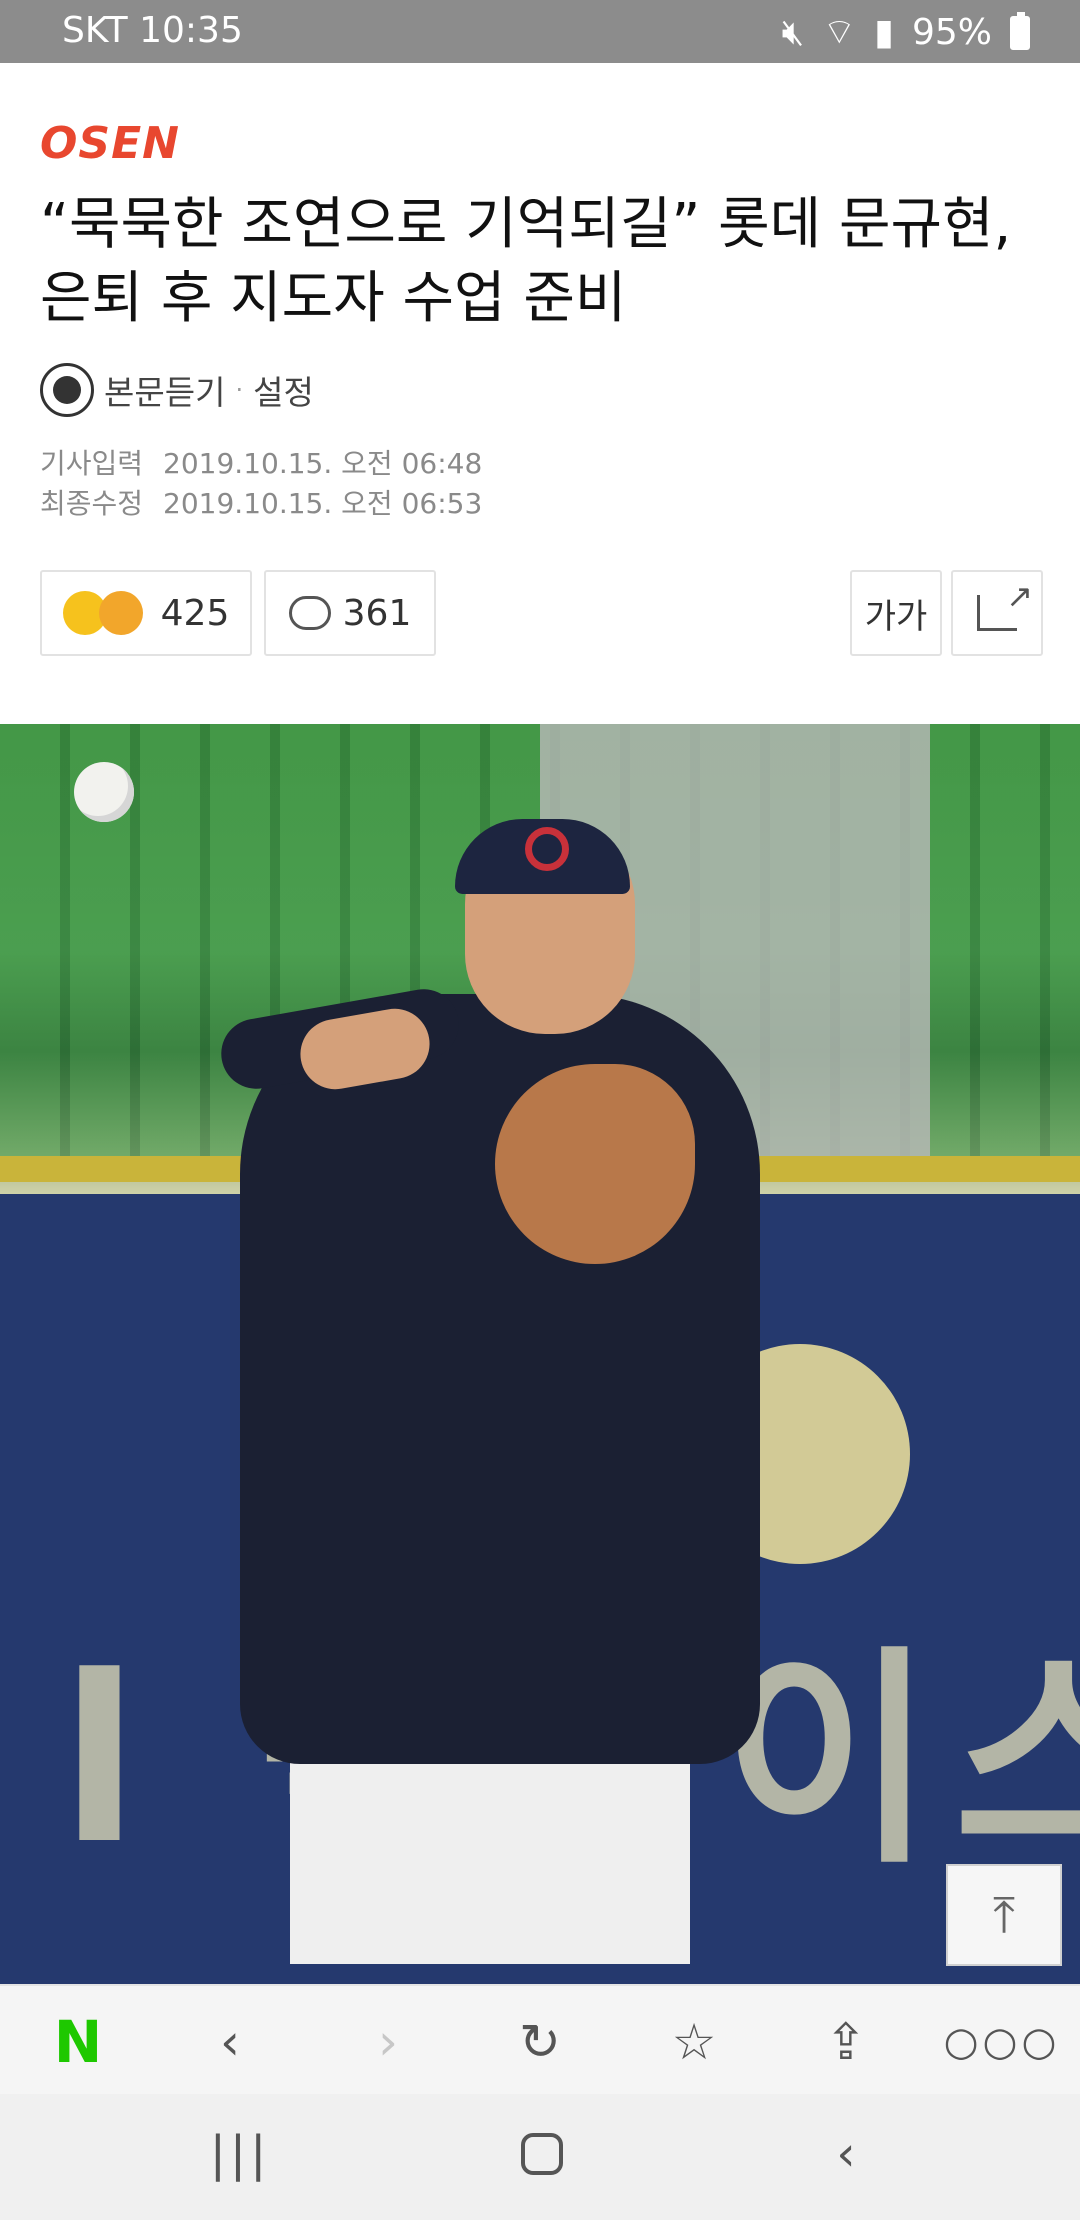  Describe the element at coordinates (78, 2042) in the screenshot. I see `naver-home-button: N` at that location.